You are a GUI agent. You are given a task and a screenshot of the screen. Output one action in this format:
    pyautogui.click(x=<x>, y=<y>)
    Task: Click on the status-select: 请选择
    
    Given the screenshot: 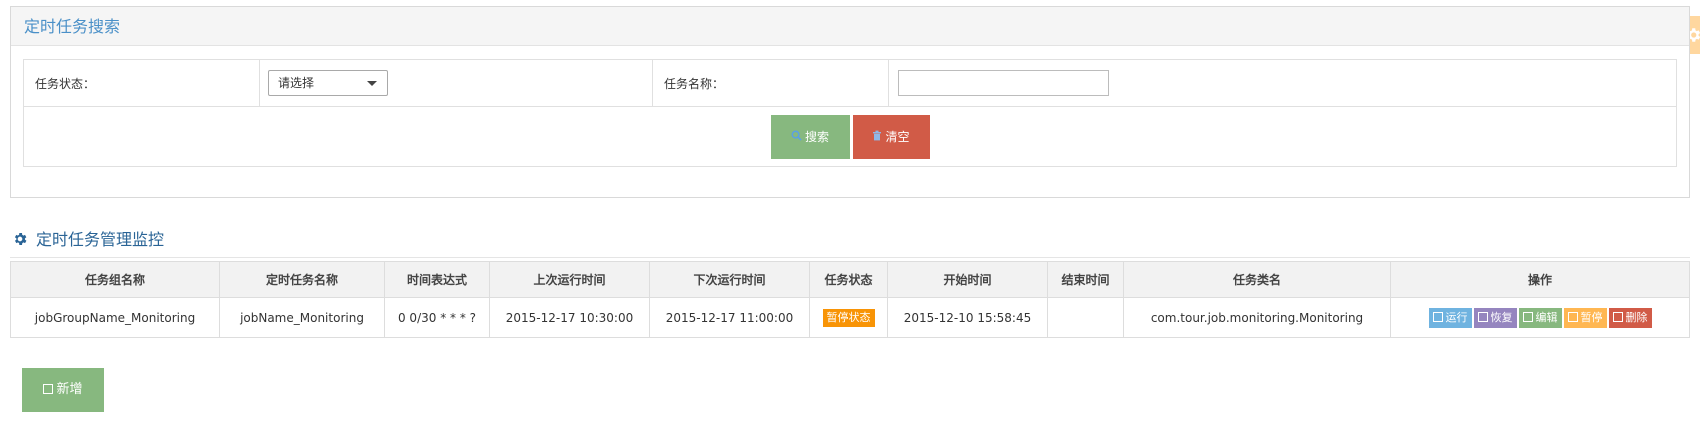 What is the action you would take?
    pyautogui.click(x=328, y=83)
    